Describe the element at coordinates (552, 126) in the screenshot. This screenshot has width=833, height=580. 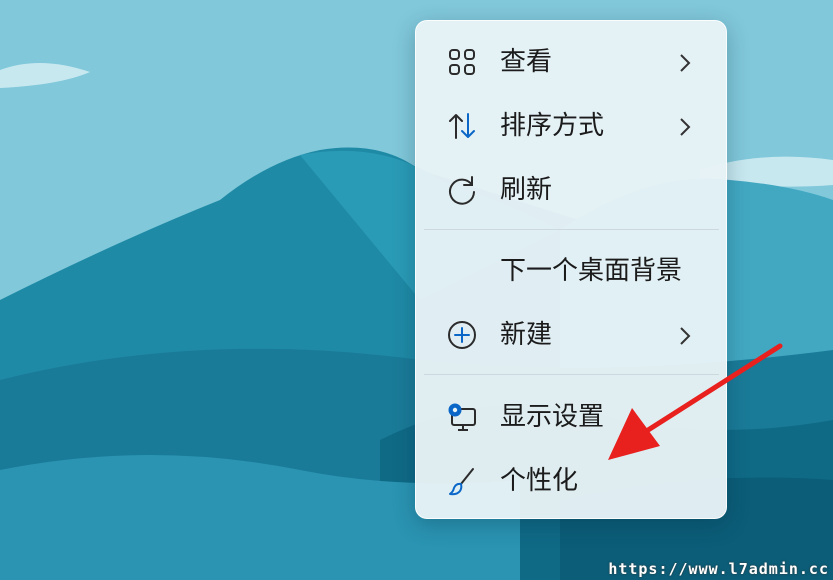
I see `menu-item-label: 排序方式` at that location.